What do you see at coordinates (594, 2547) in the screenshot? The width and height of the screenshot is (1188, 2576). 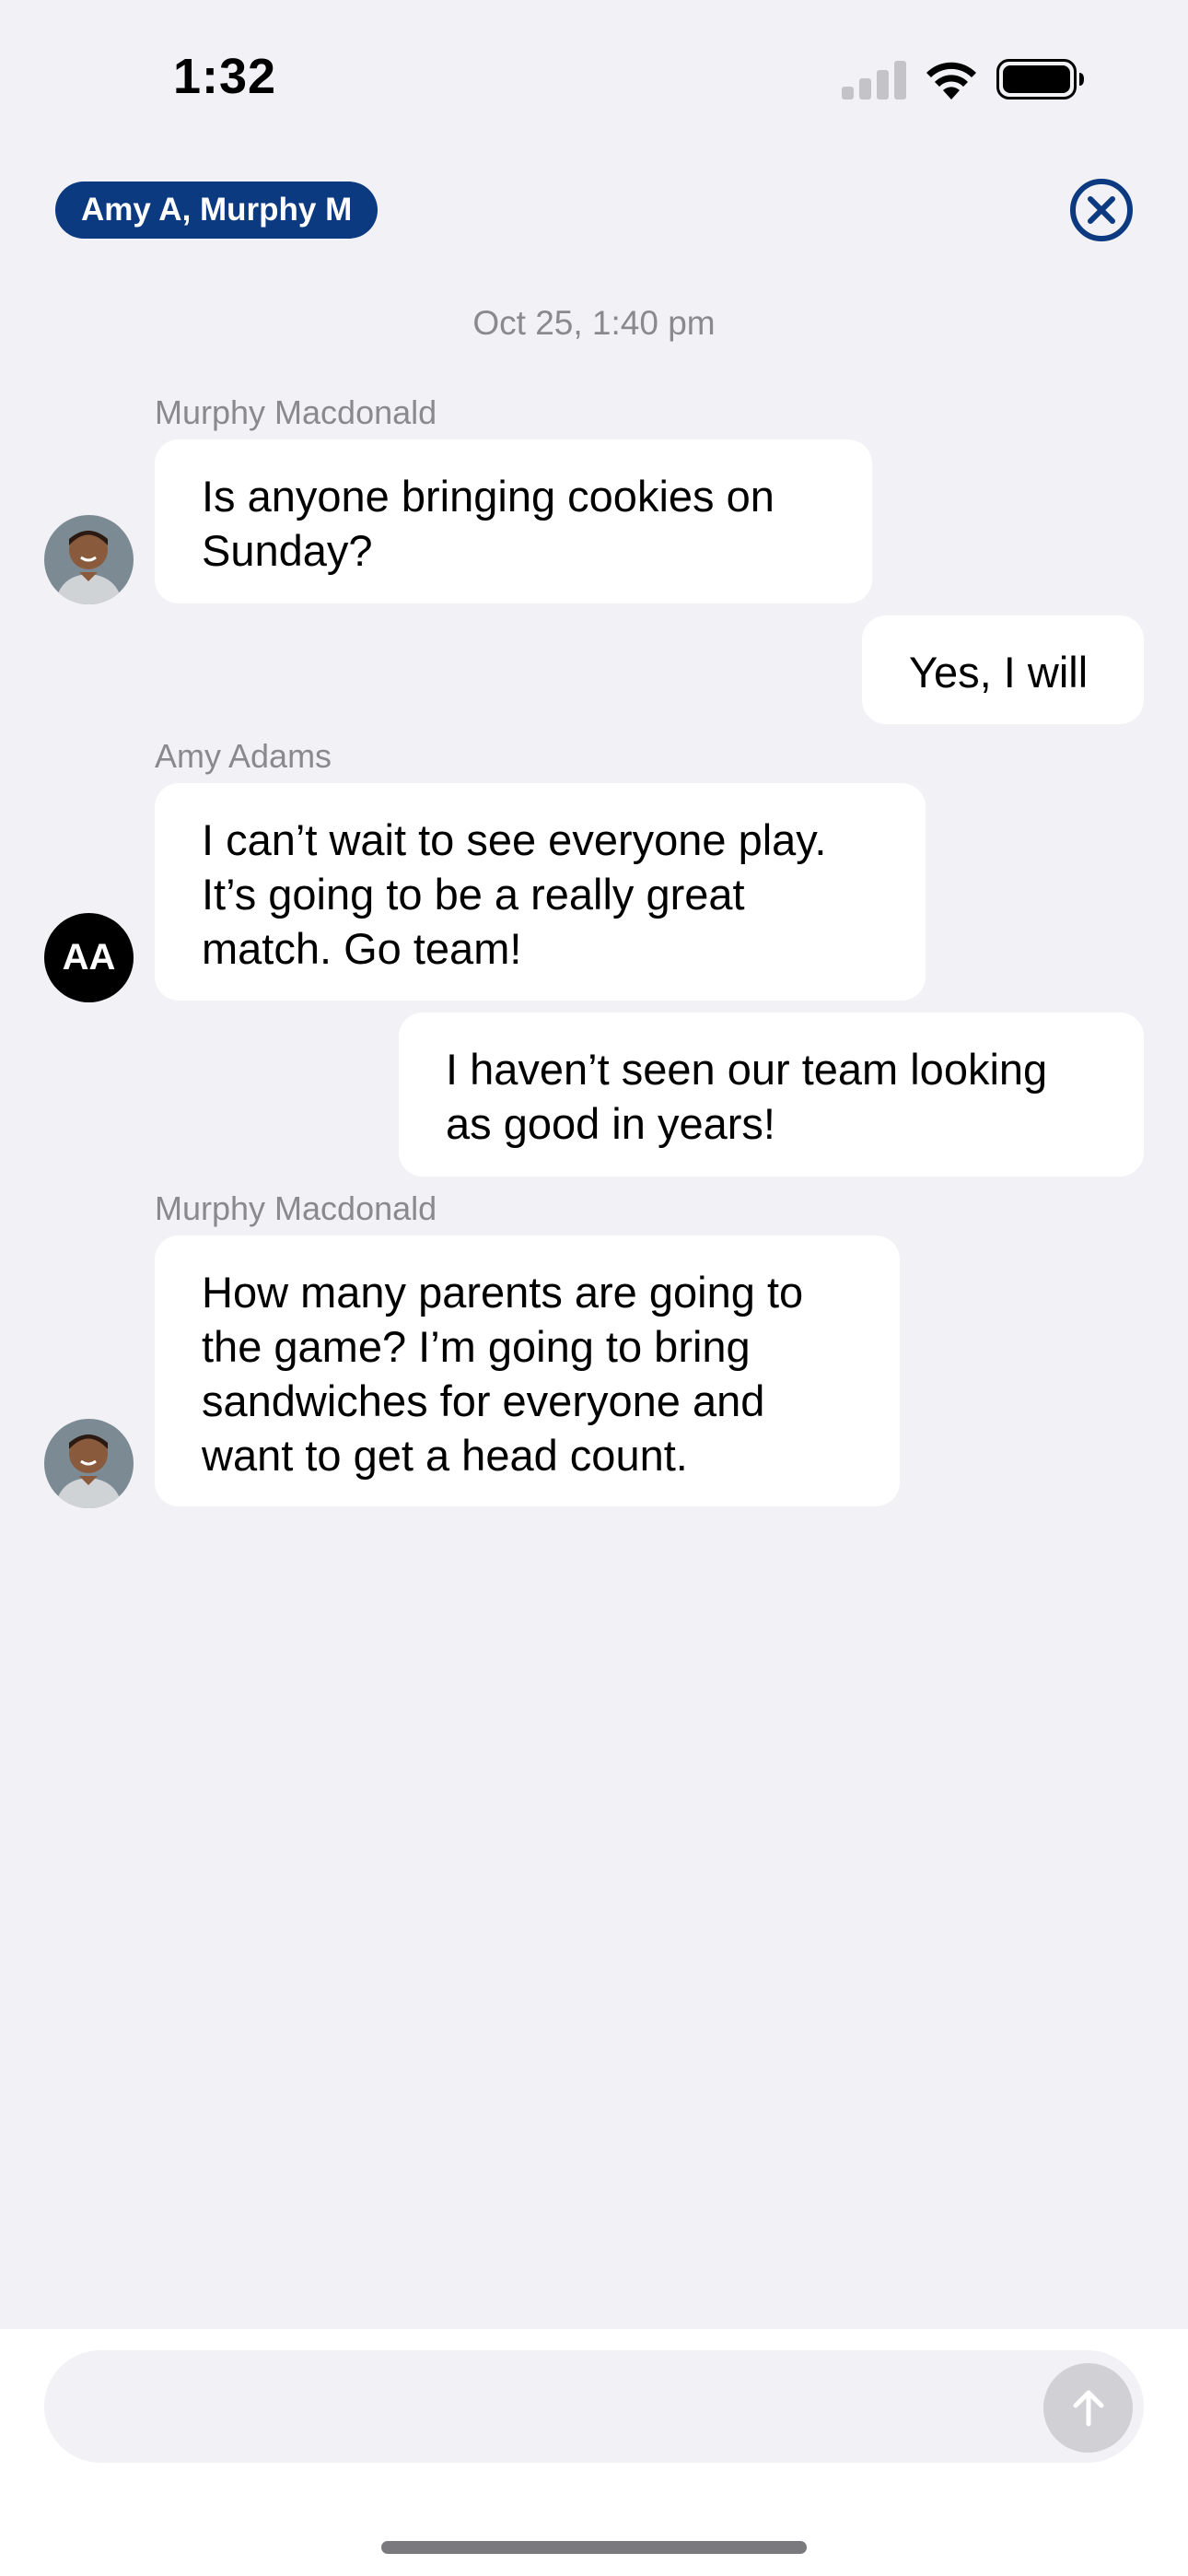 I see `home-indicator` at bounding box center [594, 2547].